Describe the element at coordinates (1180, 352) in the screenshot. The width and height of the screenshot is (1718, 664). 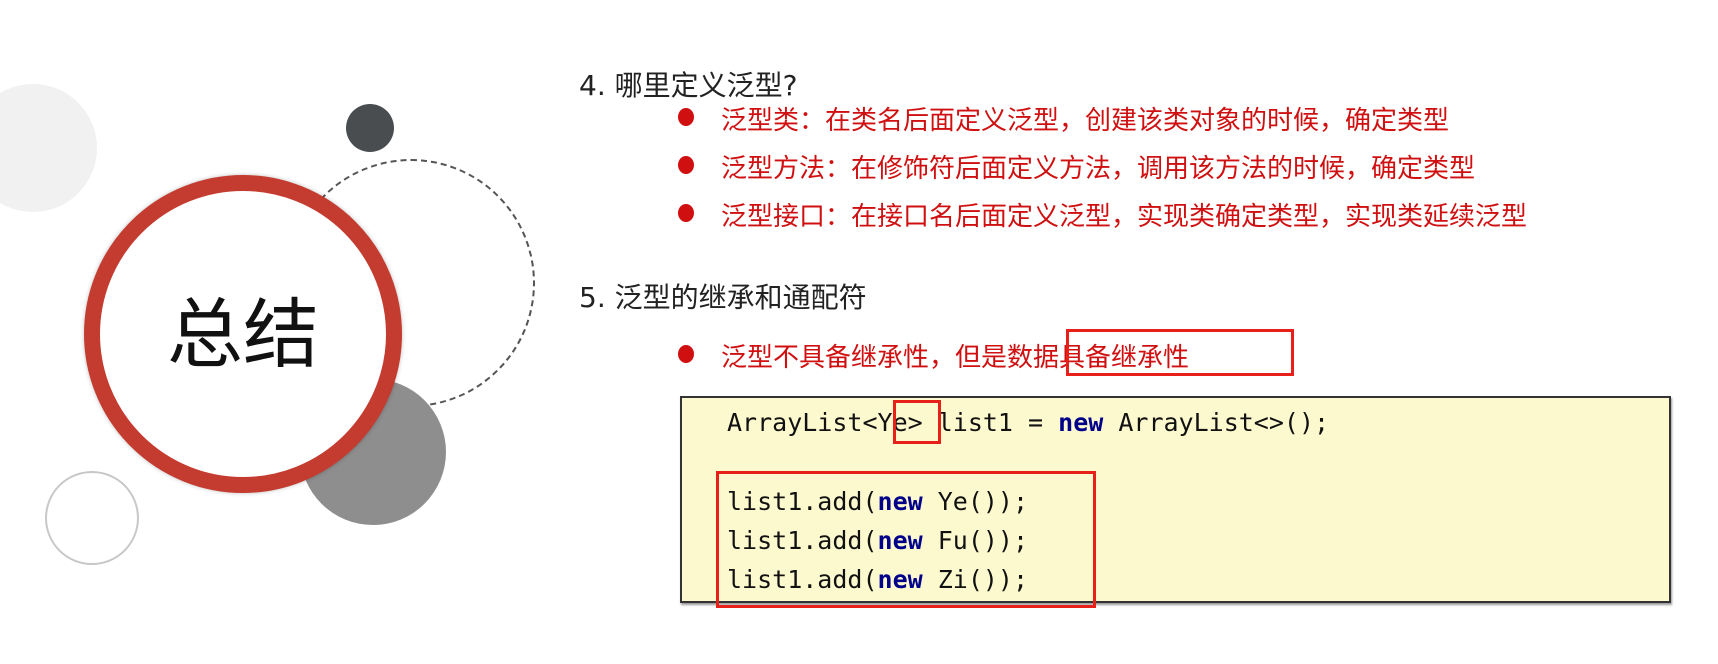
I see `highlight-box-data-inheritance` at that location.